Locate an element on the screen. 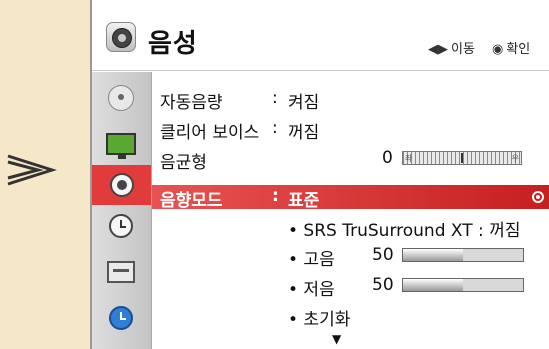 This screenshot has height=349, width=549. sidebar-item-picture is located at coordinates (121, 144).